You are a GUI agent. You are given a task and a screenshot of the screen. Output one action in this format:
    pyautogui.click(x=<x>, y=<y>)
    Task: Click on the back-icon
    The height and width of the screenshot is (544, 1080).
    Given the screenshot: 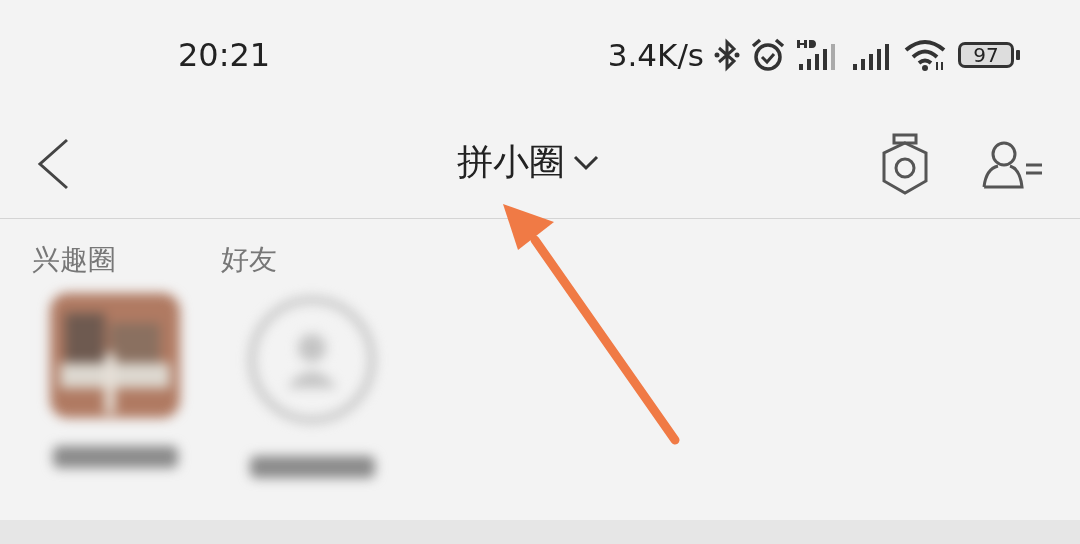 What is the action you would take?
    pyautogui.click(x=53, y=164)
    